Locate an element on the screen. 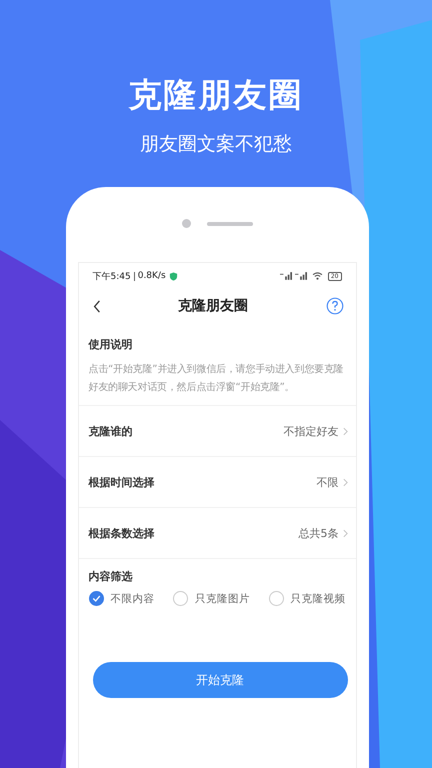 Image resolution: width=432 pixels, height=768 pixels. help-icon is located at coordinates (335, 306).